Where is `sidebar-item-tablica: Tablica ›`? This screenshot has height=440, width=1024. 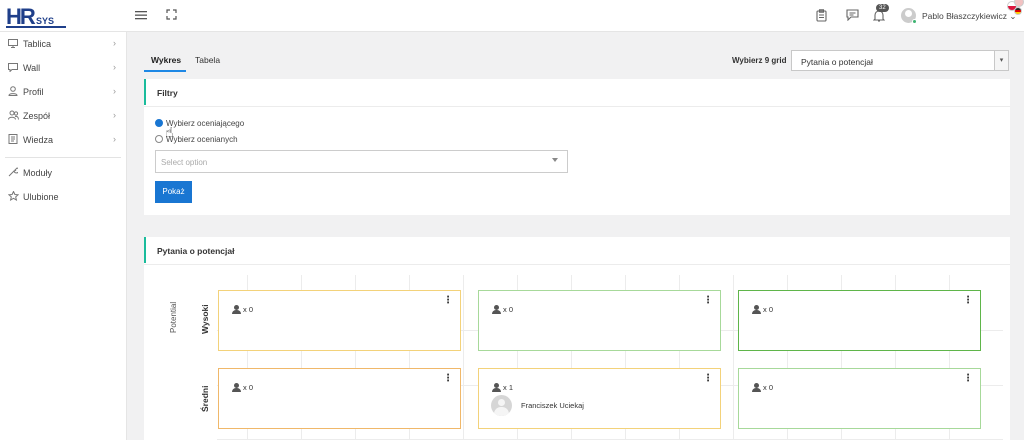
sidebar-item-tablica: Tablica › is located at coordinates (63, 44).